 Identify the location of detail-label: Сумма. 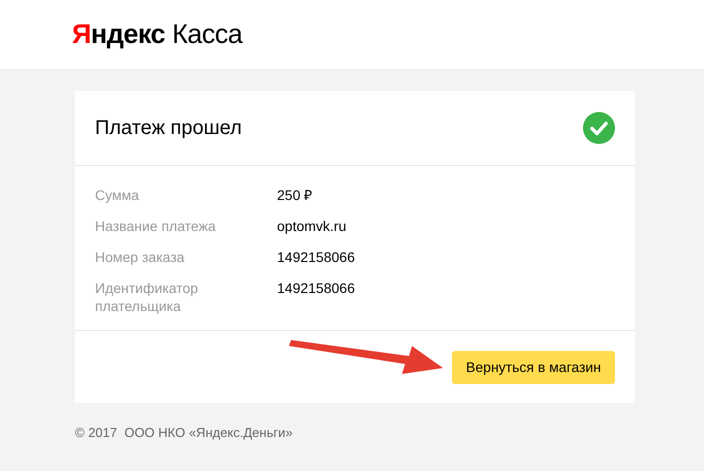
(117, 195).